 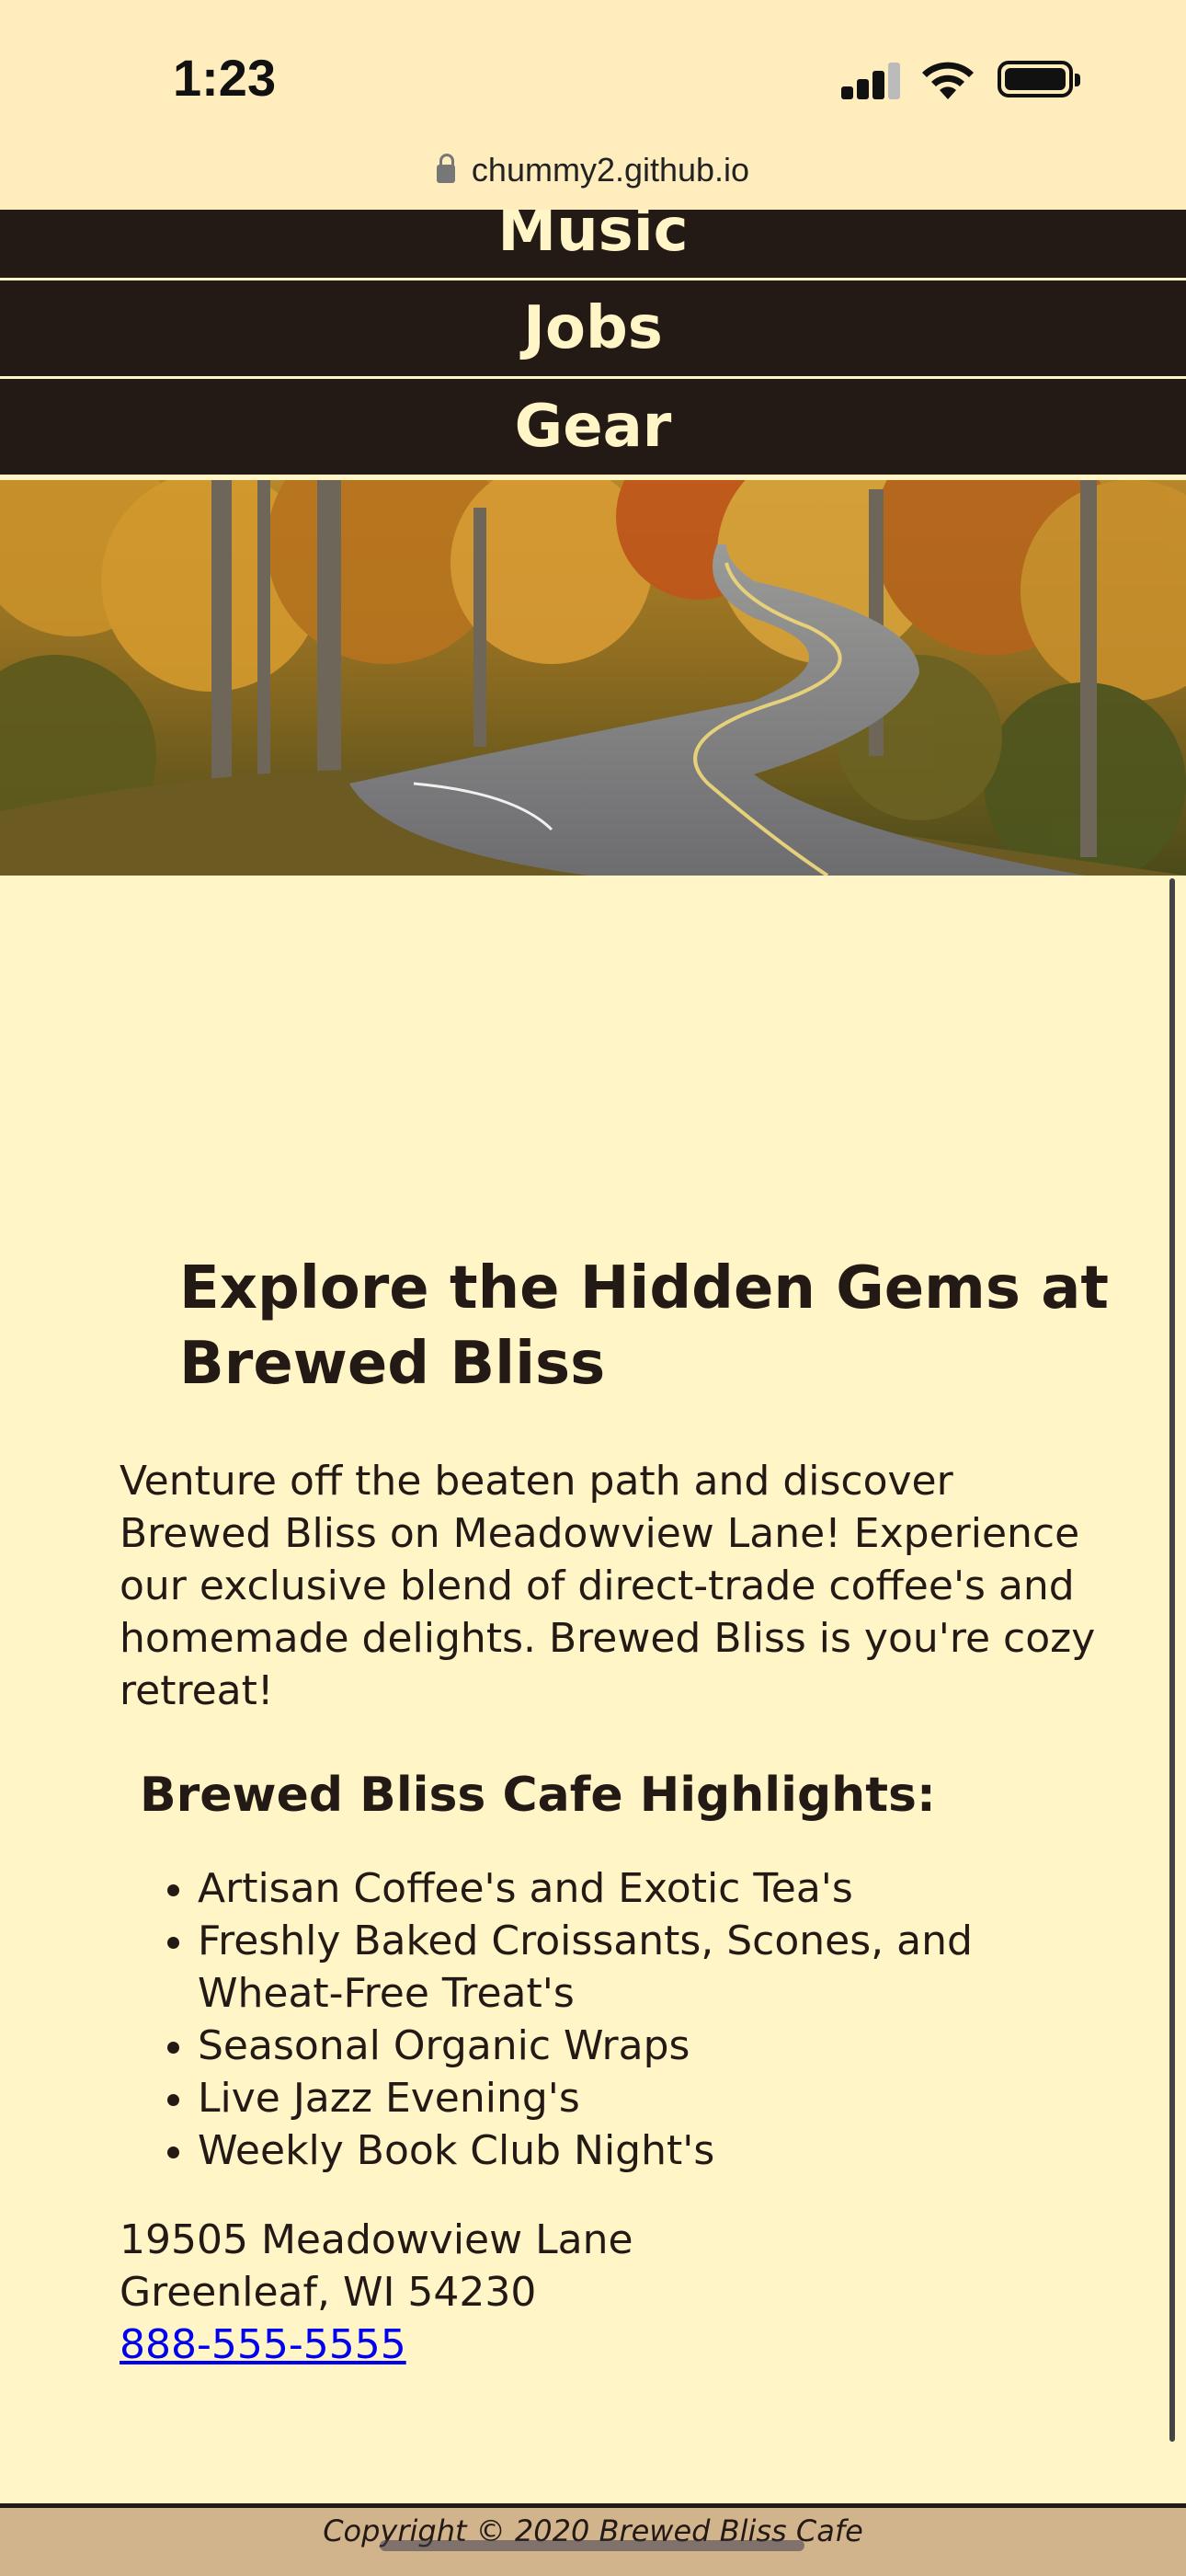 I want to click on battery-icon, so click(x=1039, y=79).